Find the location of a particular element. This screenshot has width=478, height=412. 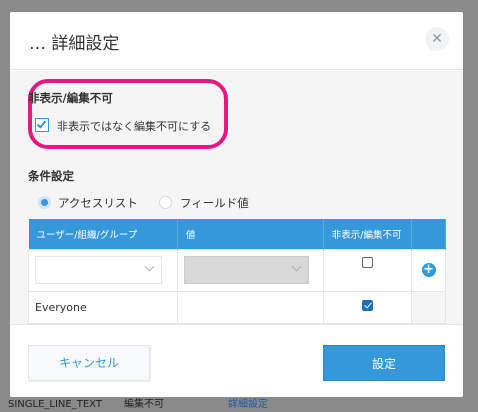

hide-section-title: 非表示/編集不可 is located at coordinates (70, 98).